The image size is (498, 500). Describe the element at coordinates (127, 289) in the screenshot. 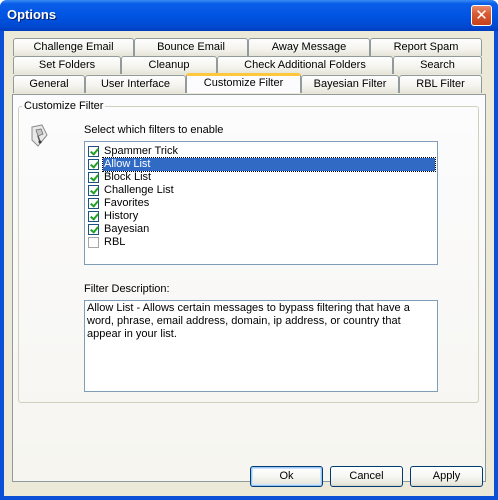

I see `filter-description-label: Filter Description:` at that location.